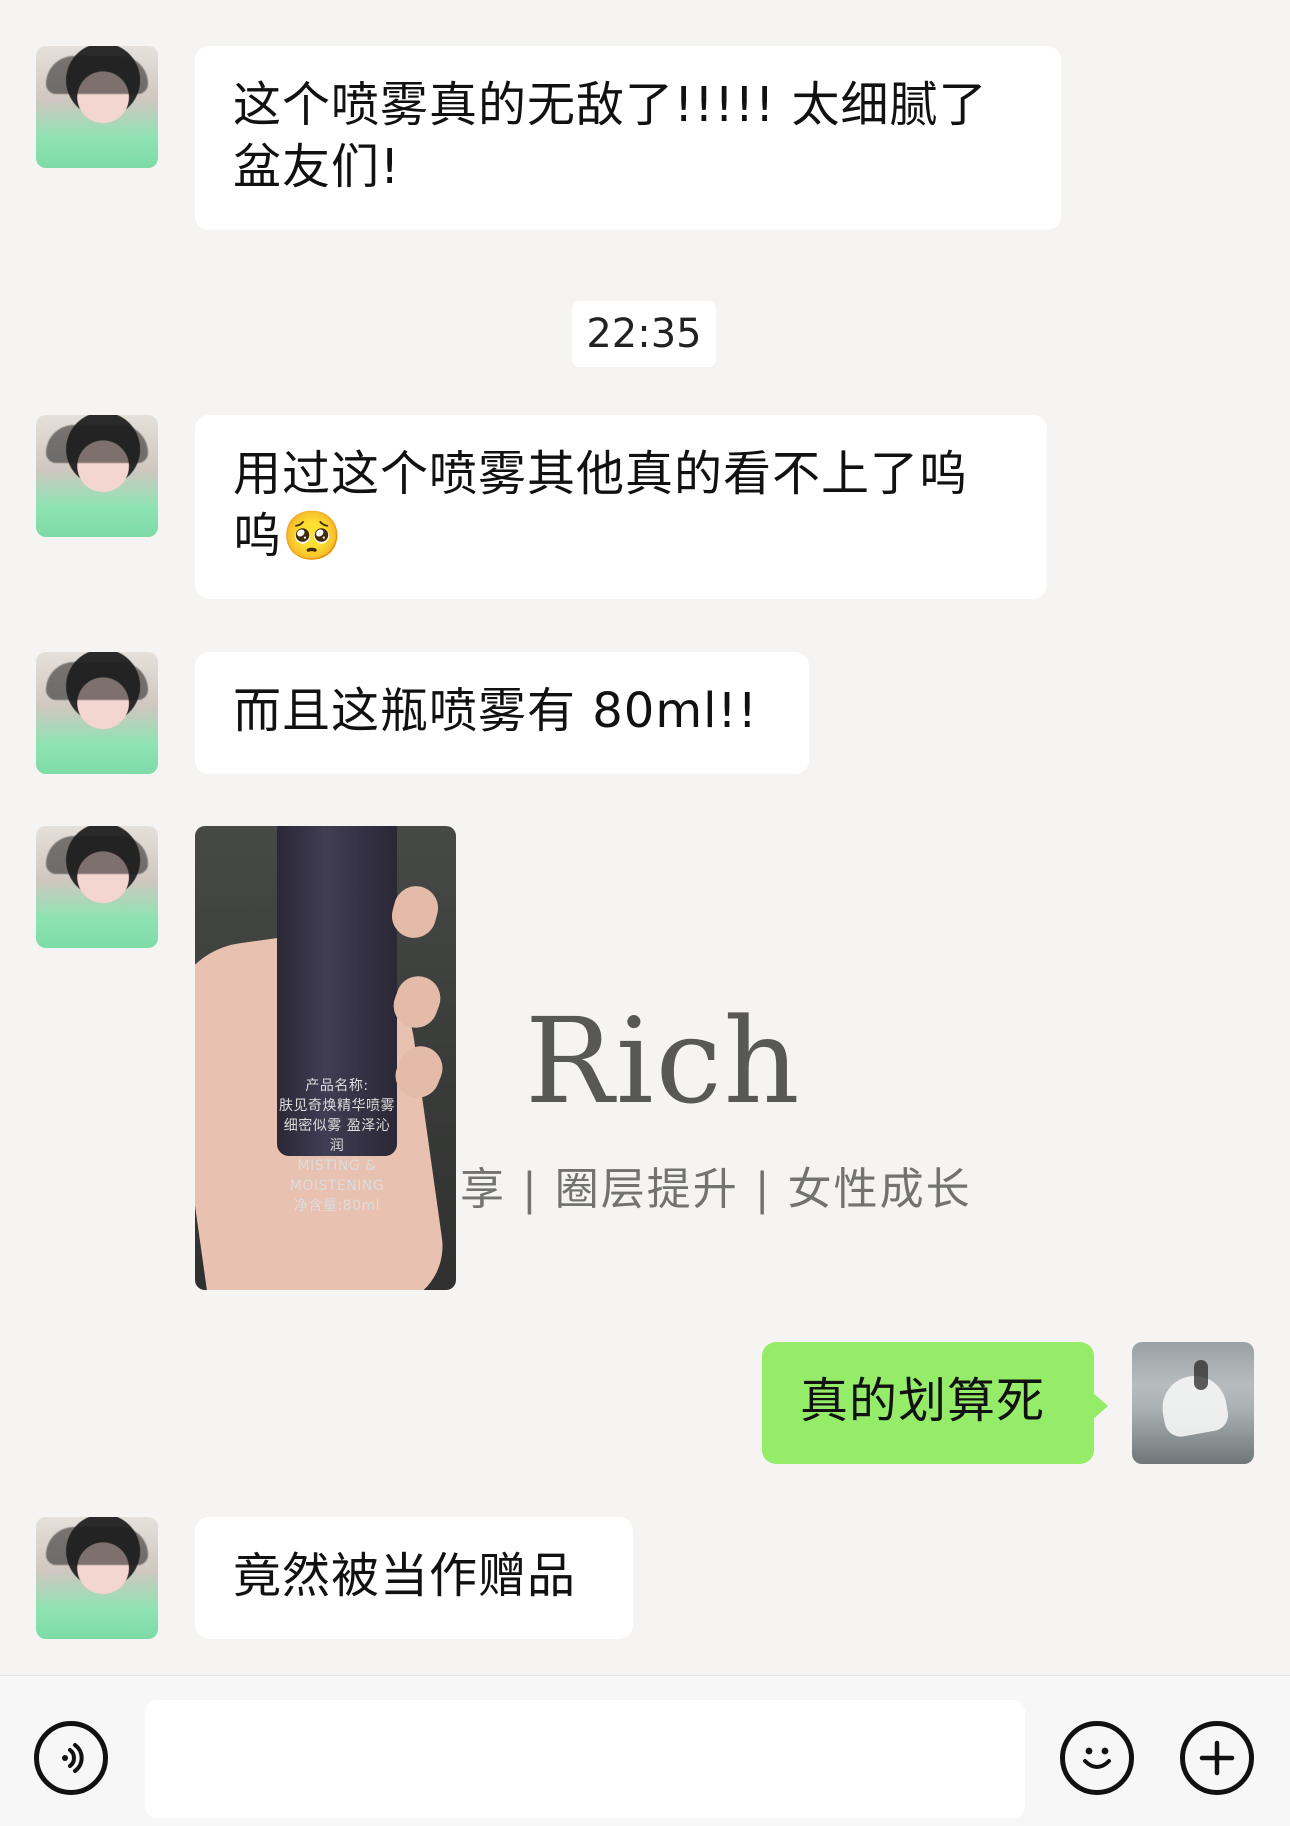 The width and height of the screenshot is (1290, 1826). Describe the element at coordinates (495, 711) in the screenshot. I see `message-text-3: 而且这瓶喷雾有 80ml!!` at that location.